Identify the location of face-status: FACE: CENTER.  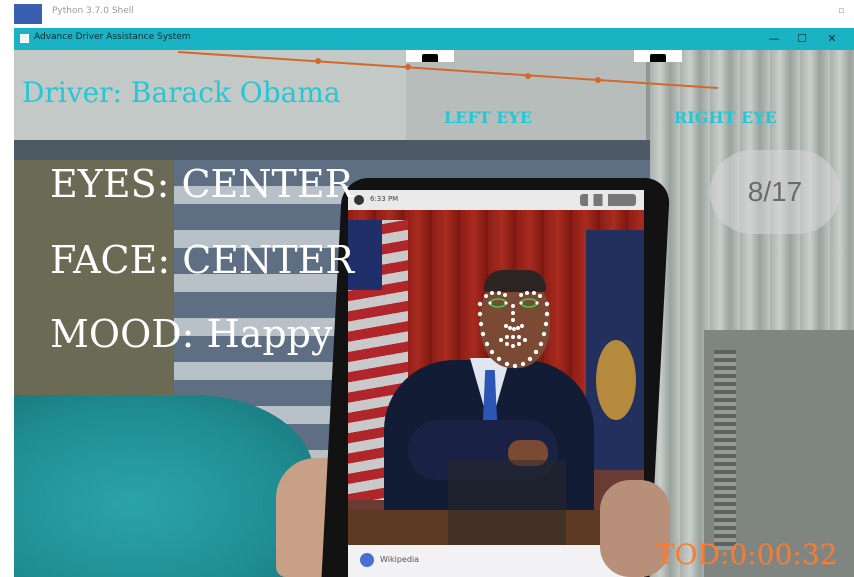
(202, 260).